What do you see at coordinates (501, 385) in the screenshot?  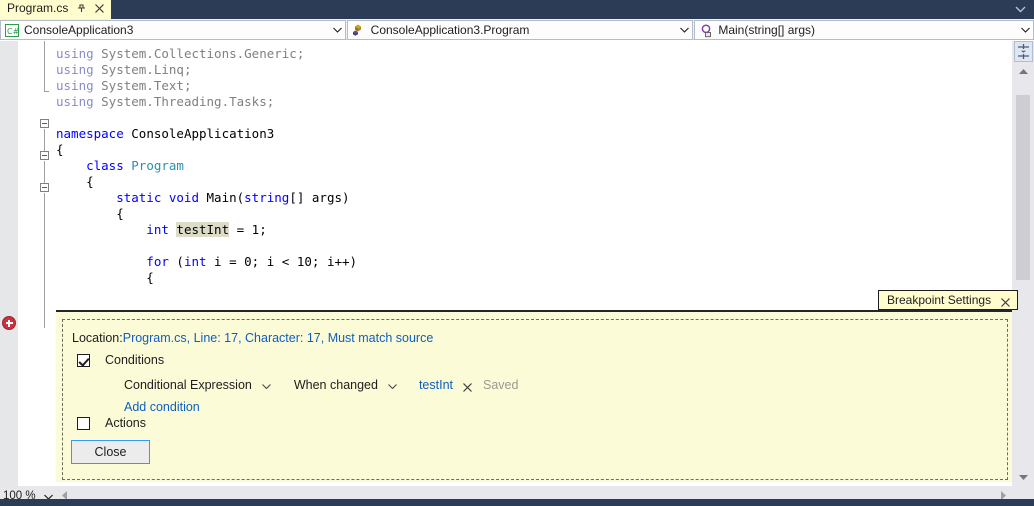 I see `condition-status-badge: Saved` at bounding box center [501, 385].